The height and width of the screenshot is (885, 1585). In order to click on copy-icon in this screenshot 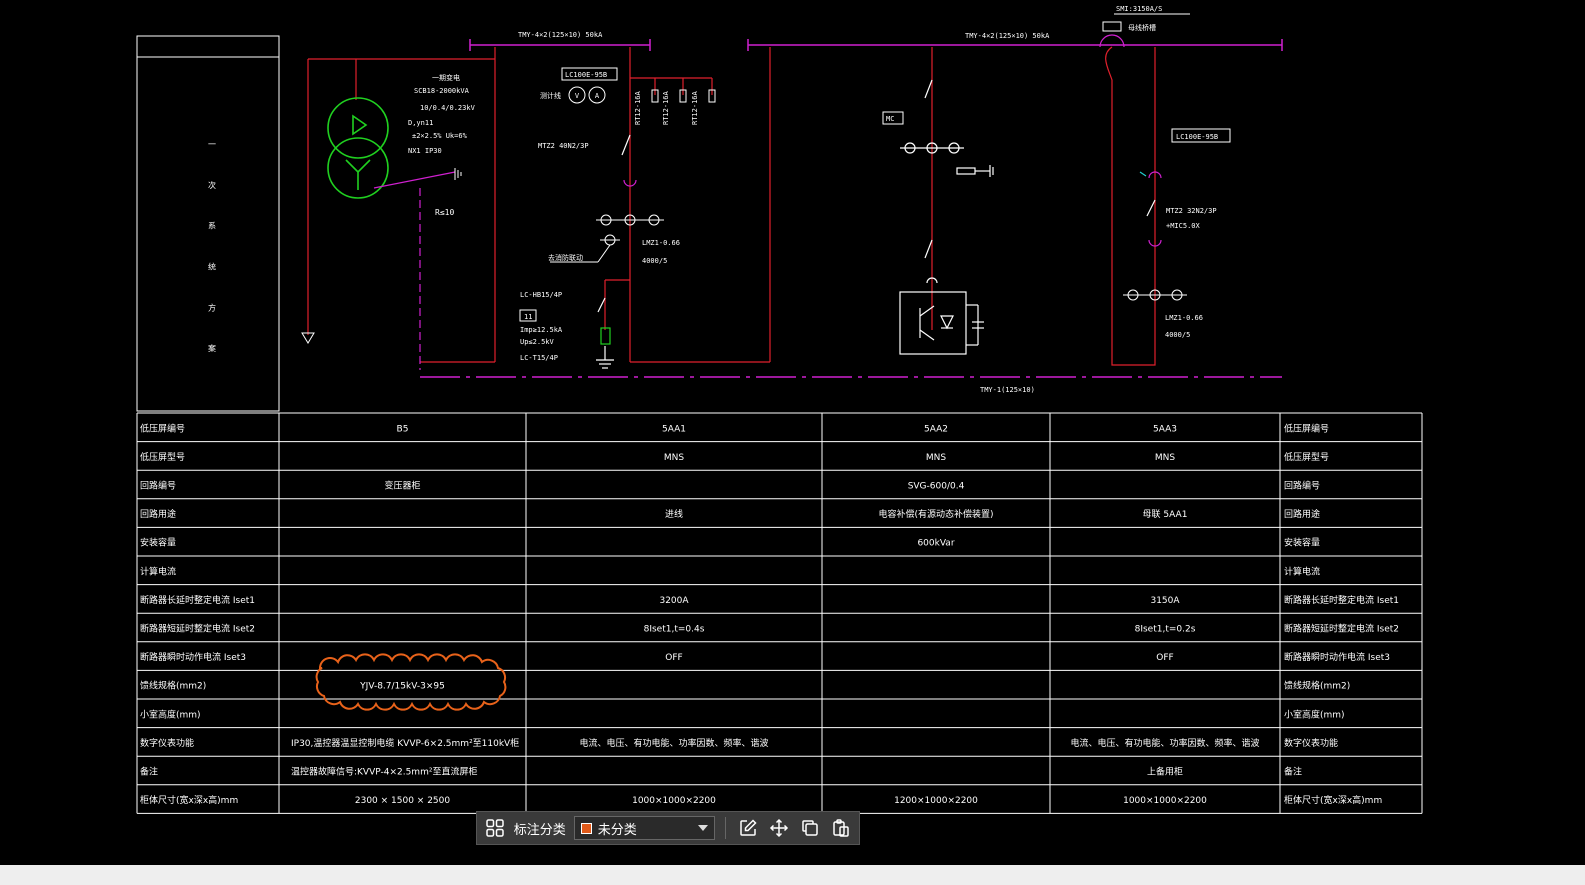, I will do `click(810, 828)`.